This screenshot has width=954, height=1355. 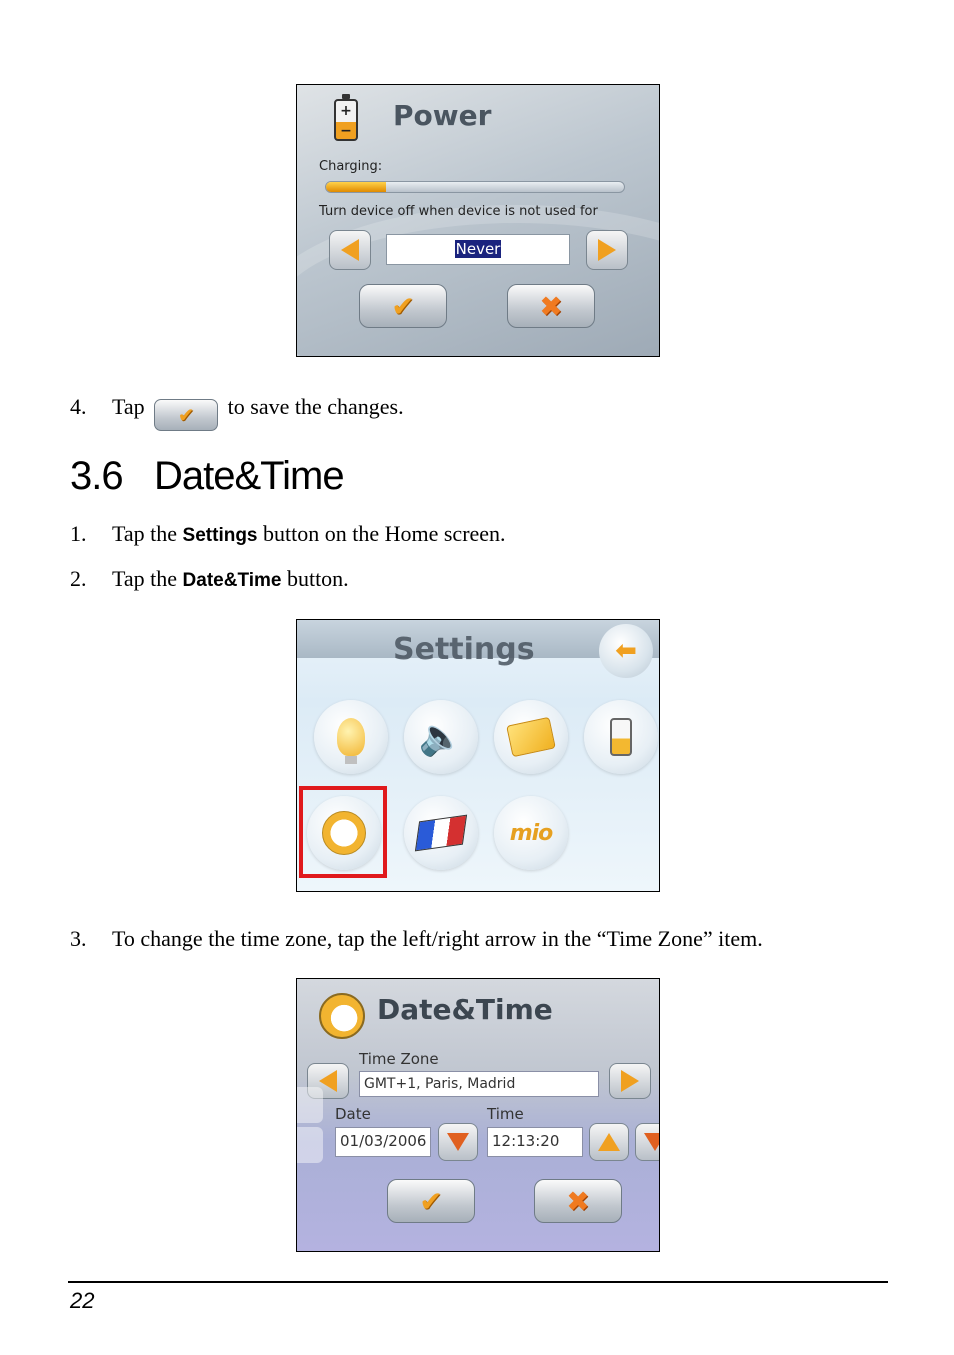 What do you see at coordinates (465, 1009) in the screenshot?
I see `date-time-title: Date&Time` at bounding box center [465, 1009].